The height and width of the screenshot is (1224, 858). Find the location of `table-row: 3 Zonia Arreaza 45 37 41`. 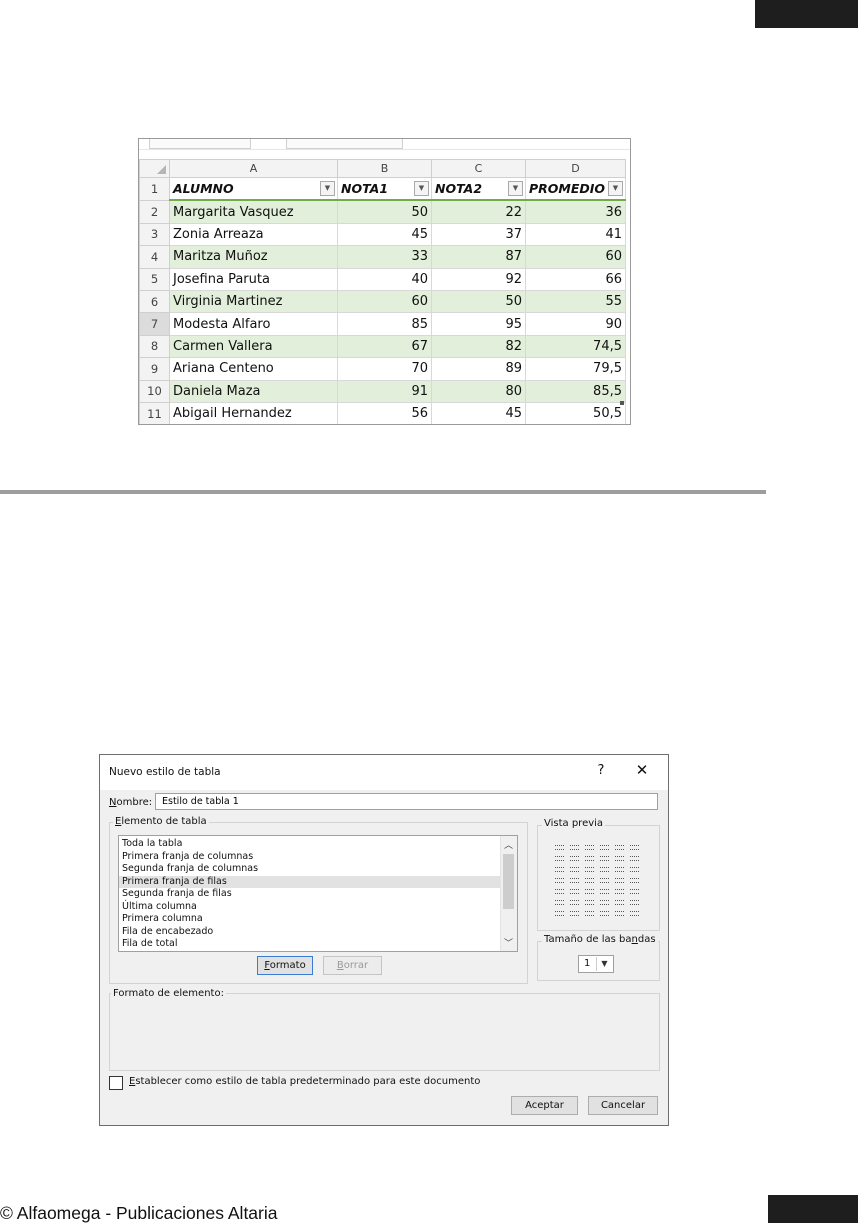

table-row: 3 Zonia Arreaza 45 37 41 is located at coordinates (383, 234).